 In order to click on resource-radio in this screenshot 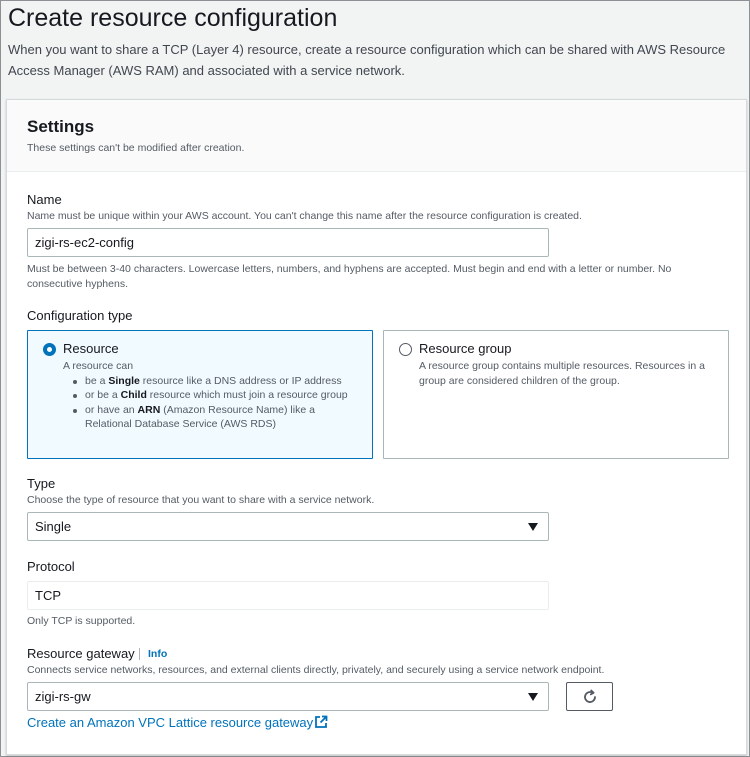, I will do `click(49, 349)`.